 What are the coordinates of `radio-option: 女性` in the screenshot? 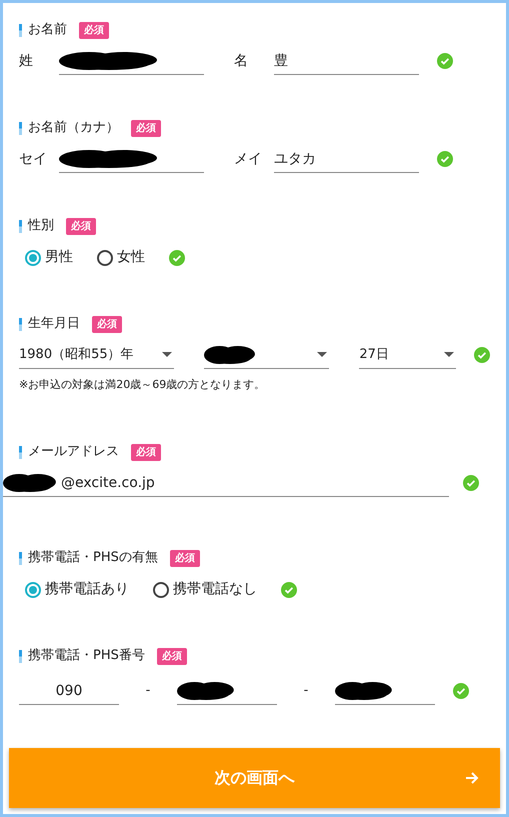 It's located at (121, 257).